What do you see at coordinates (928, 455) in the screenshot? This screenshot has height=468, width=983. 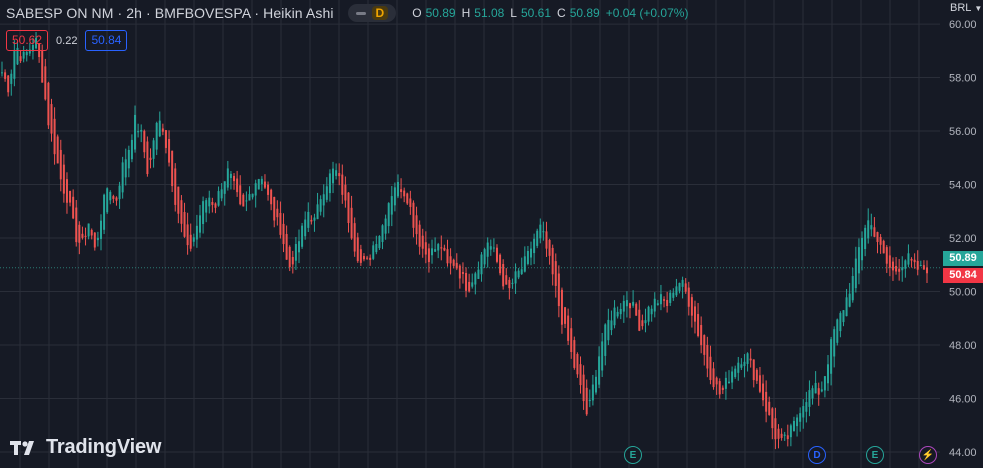 I see `split-event-icon: ⚡` at bounding box center [928, 455].